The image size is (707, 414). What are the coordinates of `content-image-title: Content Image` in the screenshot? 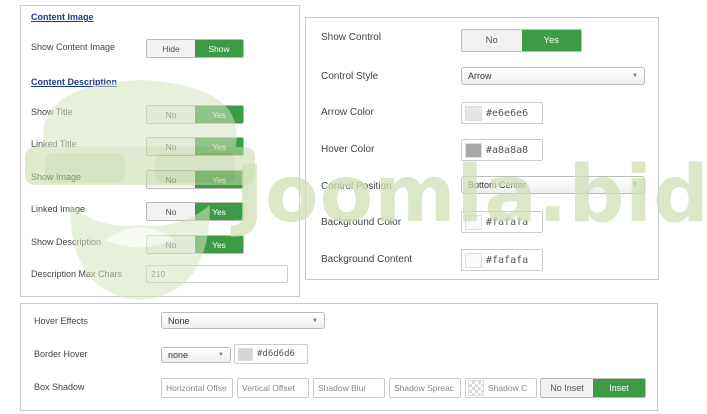 It's located at (62, 17).